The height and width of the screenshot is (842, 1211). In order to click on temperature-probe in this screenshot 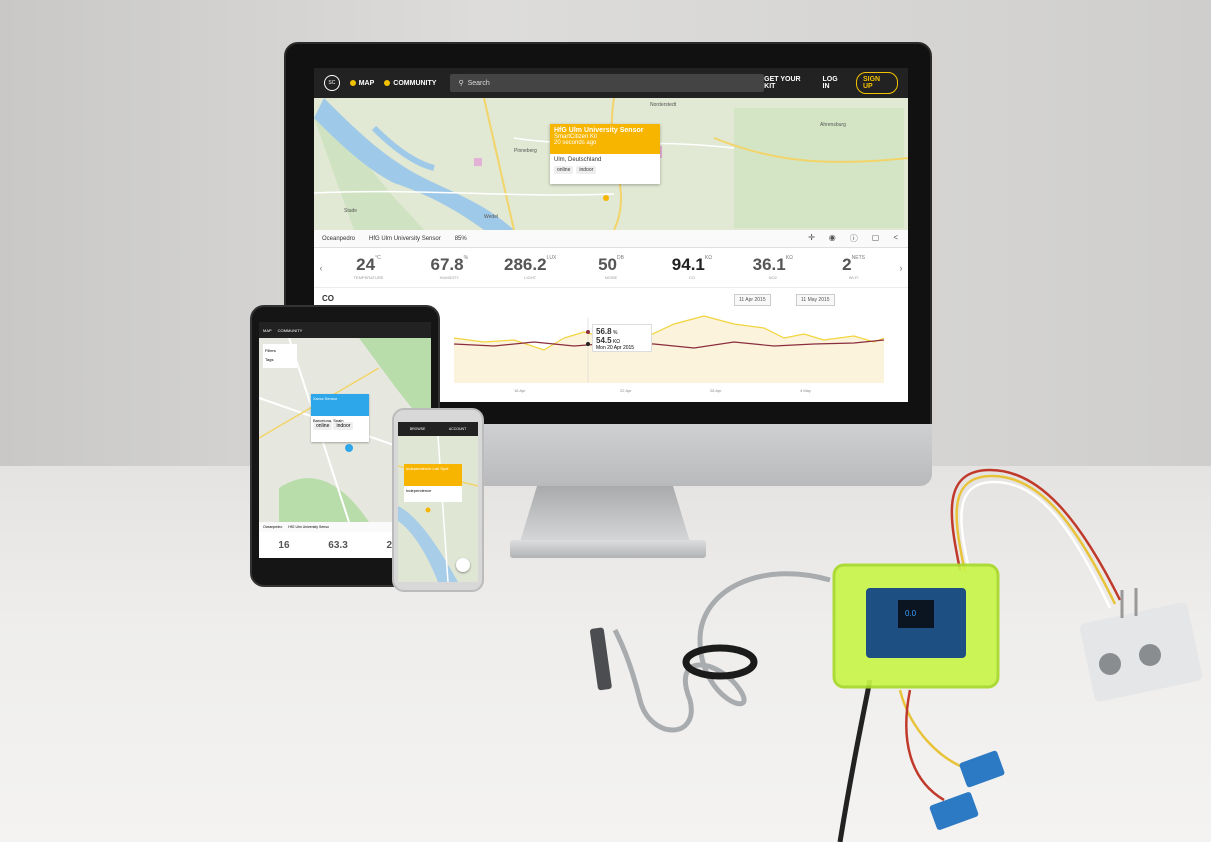, I will do `click(600, 659)`.